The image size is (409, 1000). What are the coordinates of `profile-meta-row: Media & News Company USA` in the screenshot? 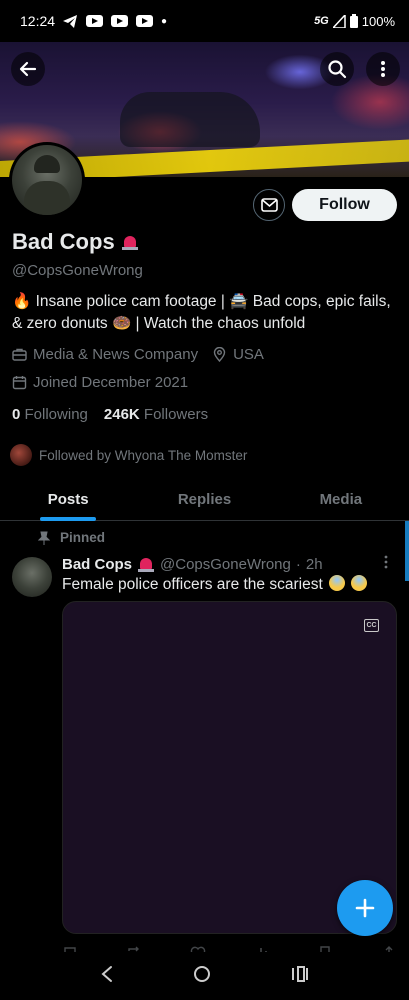 It's located at (138, 354).